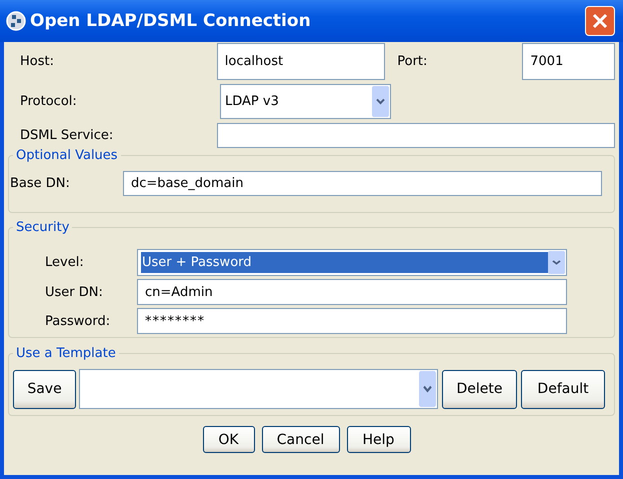  Describe the element at coordinates (74, 292) in the screenshot. I see `field-label: User DN:` at that location.